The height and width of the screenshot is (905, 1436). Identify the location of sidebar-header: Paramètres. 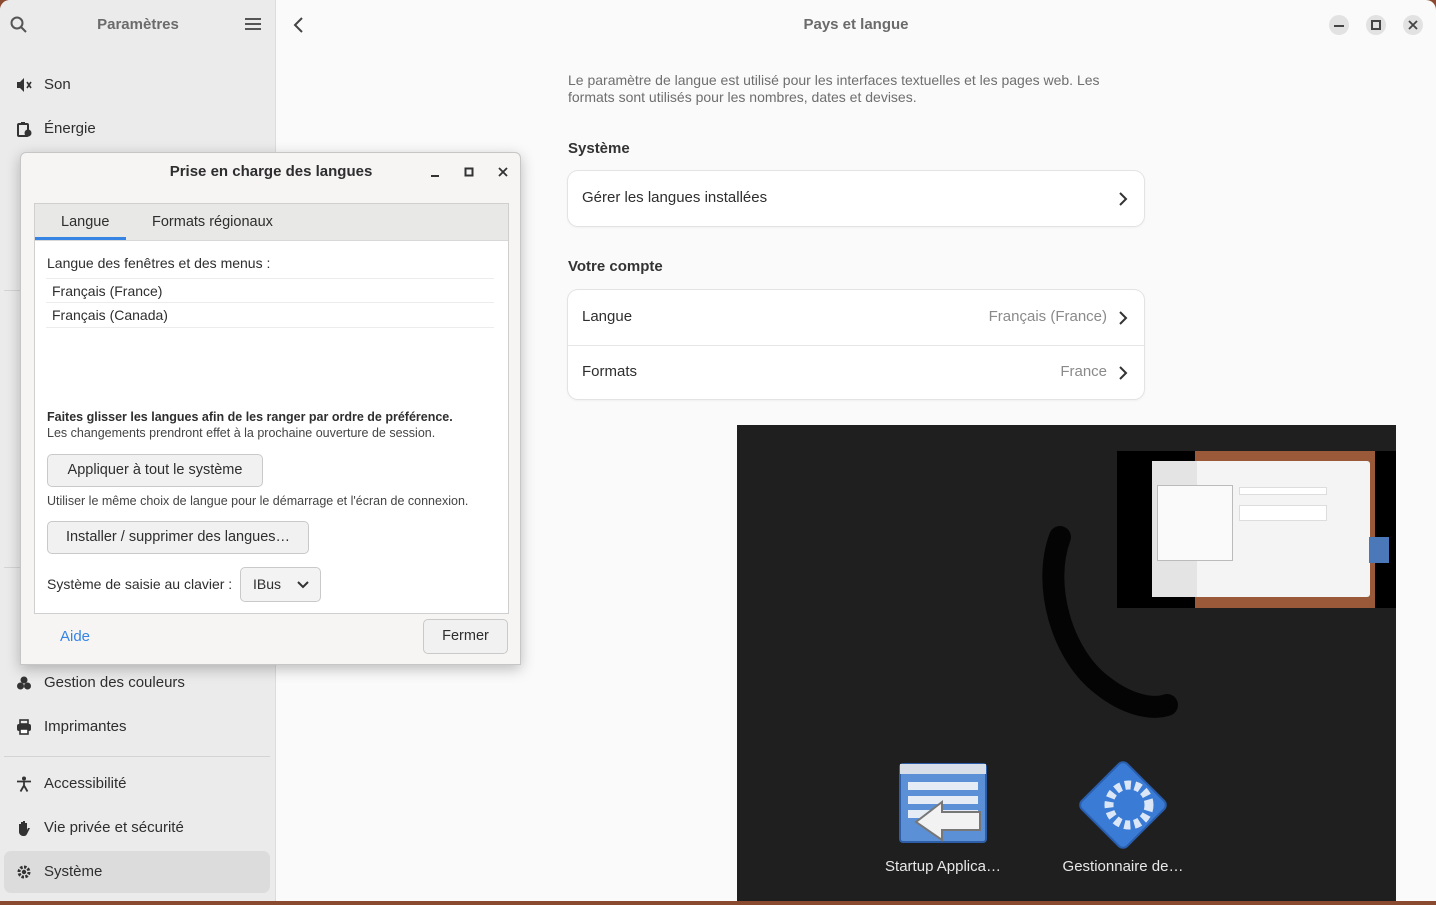
(138, 24).